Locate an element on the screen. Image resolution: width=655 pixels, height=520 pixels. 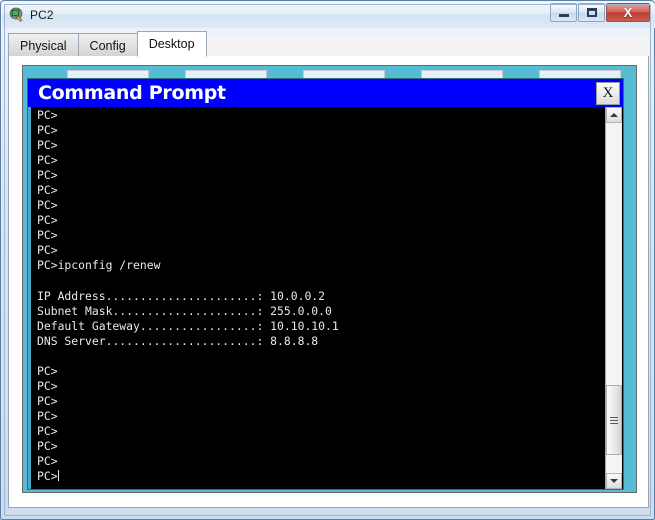
scrollbar-down-button is located at coordinates (614, 481).